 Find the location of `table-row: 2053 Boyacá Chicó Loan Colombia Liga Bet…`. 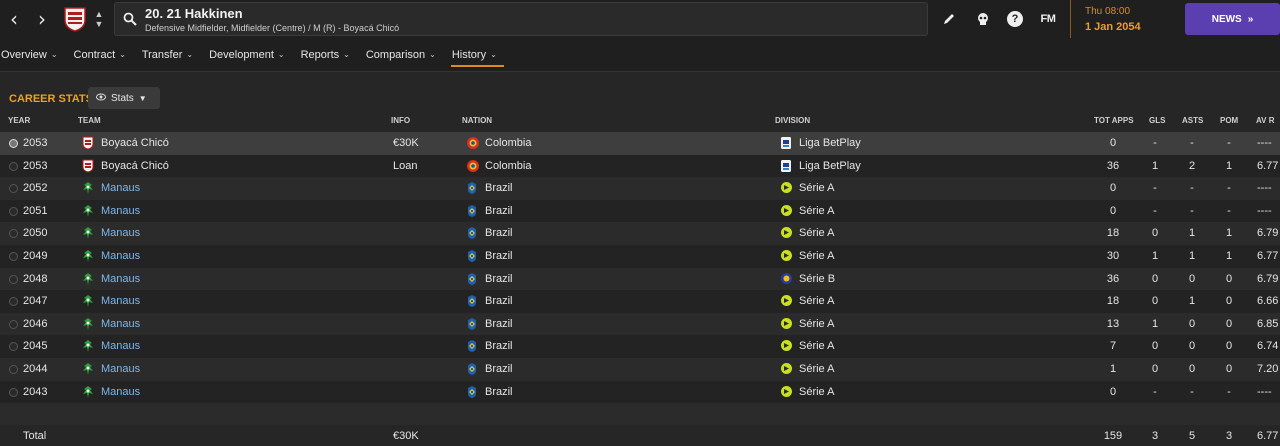

table-row: 2053 Boyacá Chicó Loan Colombia Liga Bet… is located at coordinates (640, 166).